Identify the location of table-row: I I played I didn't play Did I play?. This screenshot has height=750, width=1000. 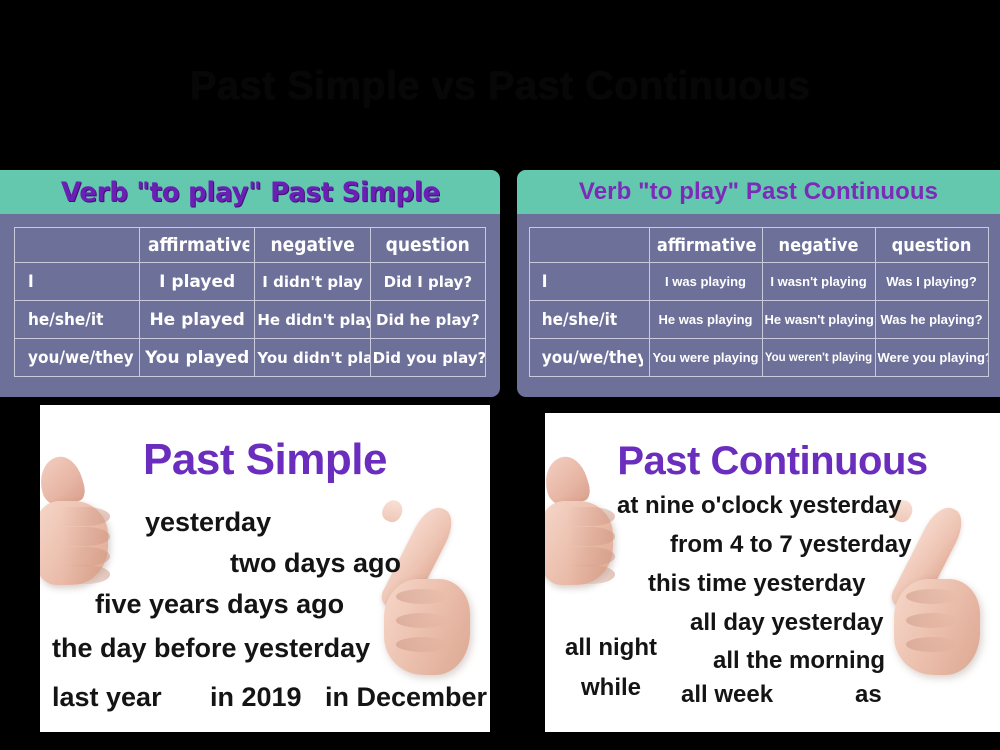
(251, 281).